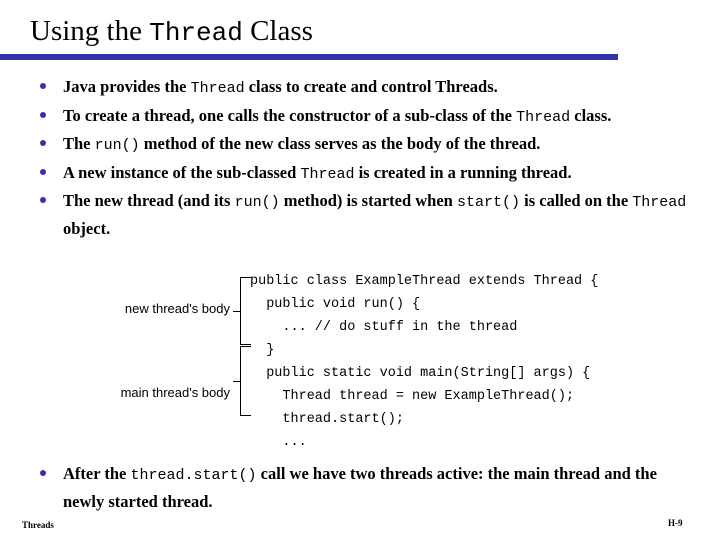 The height and width of the screenshot is (540, 720). What do you see at coordinates (127, 86) in the screenshot?
I see `bullet-text-run: Java provides the` at bounding box center [127, 86].